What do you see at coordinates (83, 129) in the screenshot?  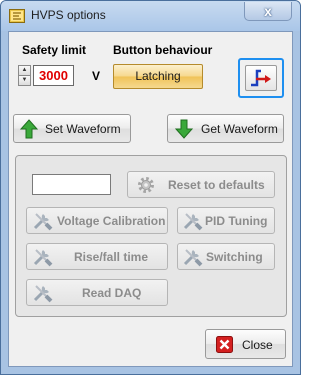 I see `set-waveform-label: Set Waveform` at bounding box center [83, 129].